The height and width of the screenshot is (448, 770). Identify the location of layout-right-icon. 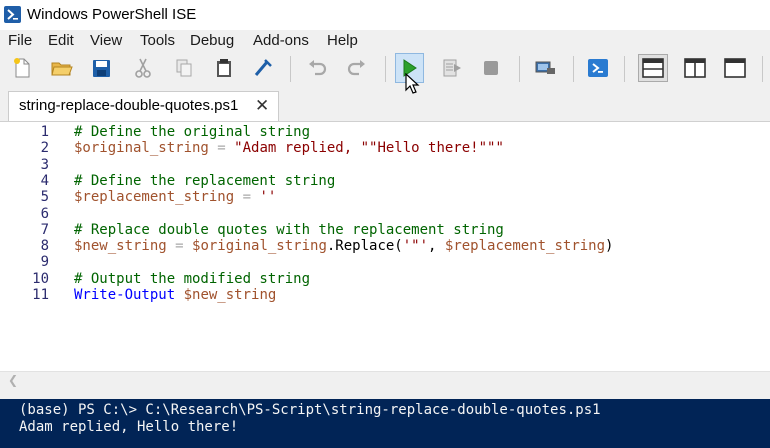
(695, 68).